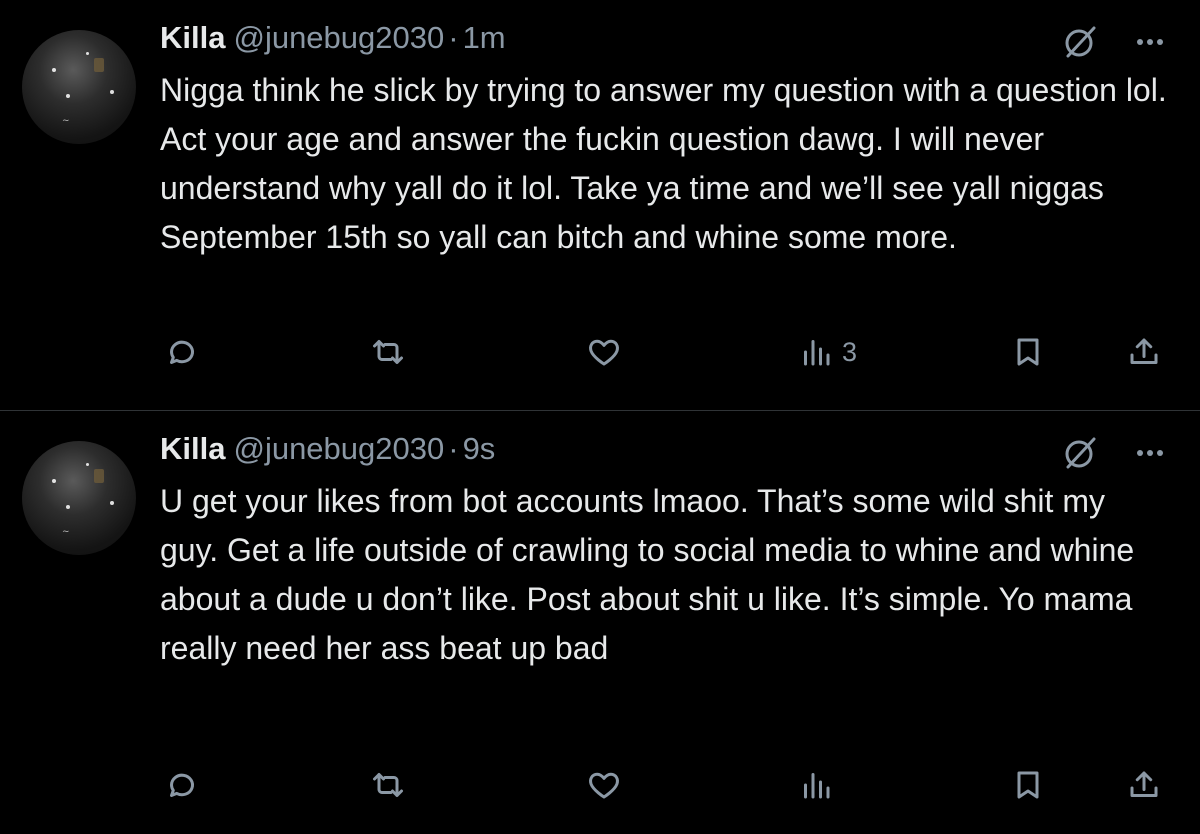 The height and width of the screenshot is (834, 1200). Describe the element at coordinates (484, 37) in the screenshot. I see `timestamp: 1m` at that location.